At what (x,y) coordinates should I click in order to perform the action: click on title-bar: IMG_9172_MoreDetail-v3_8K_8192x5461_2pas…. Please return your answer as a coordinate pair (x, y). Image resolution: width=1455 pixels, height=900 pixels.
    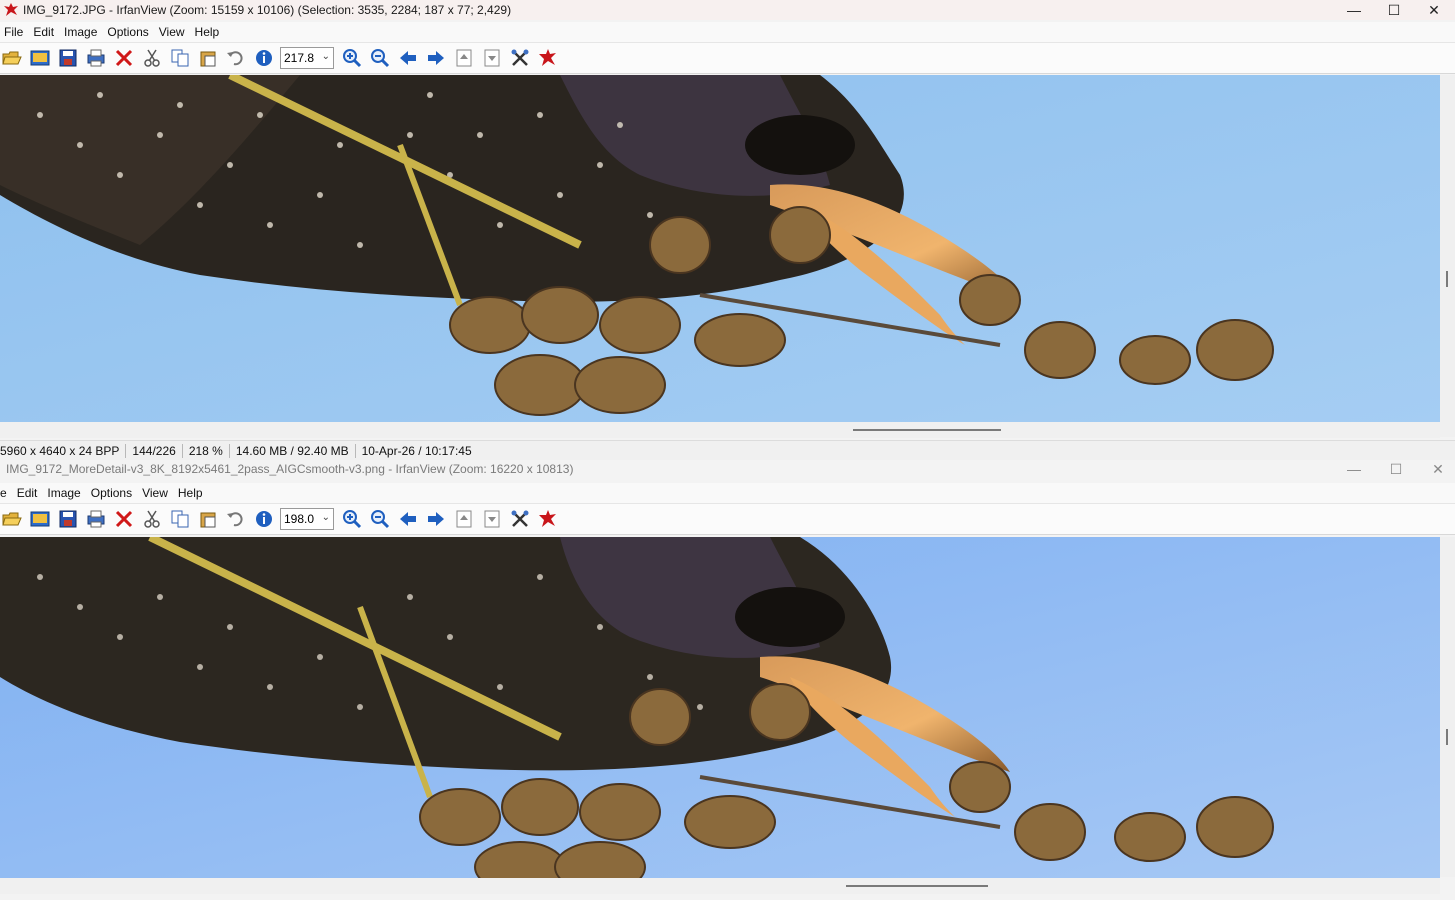
    Looking at the image, I should click on (727, 469).